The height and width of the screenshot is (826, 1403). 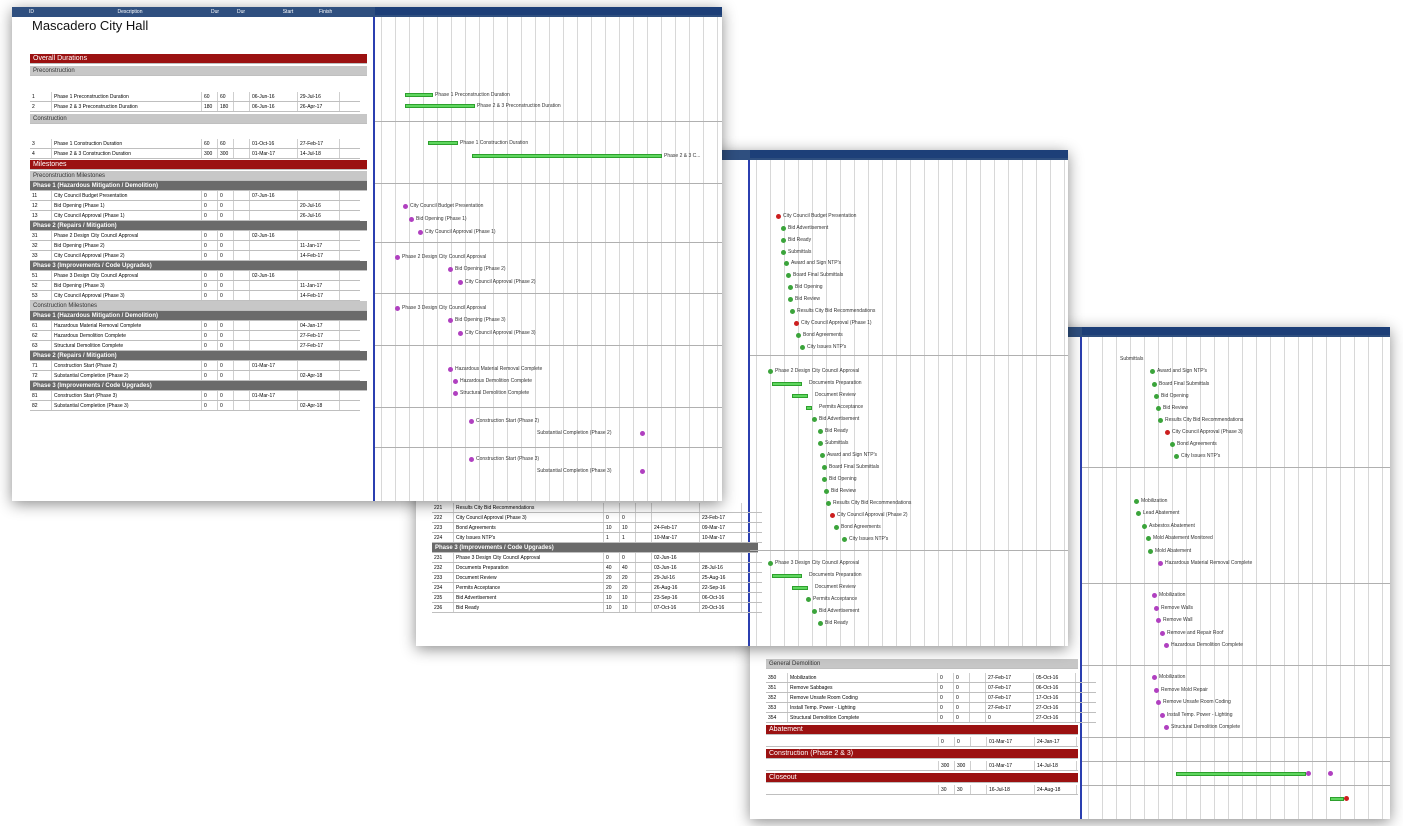 I want to click on cell-finish, so click(x=319, y=195).